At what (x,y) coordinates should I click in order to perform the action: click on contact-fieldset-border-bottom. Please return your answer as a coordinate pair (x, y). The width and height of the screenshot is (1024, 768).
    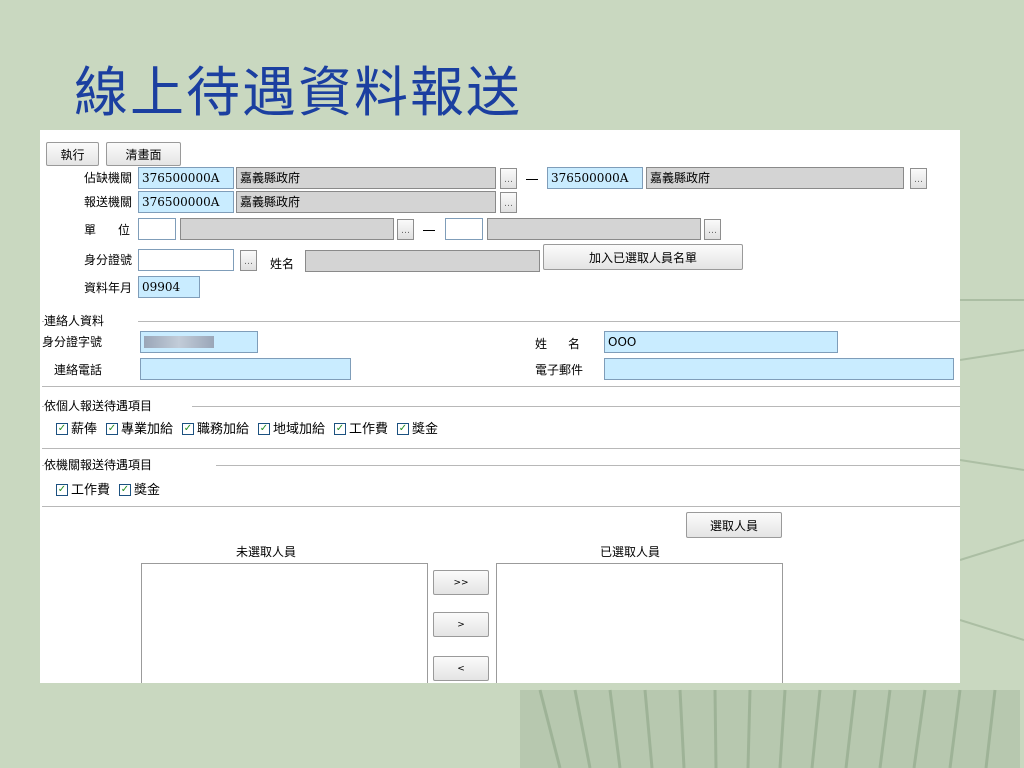
    Looking at the image, I should click on (501, 386).